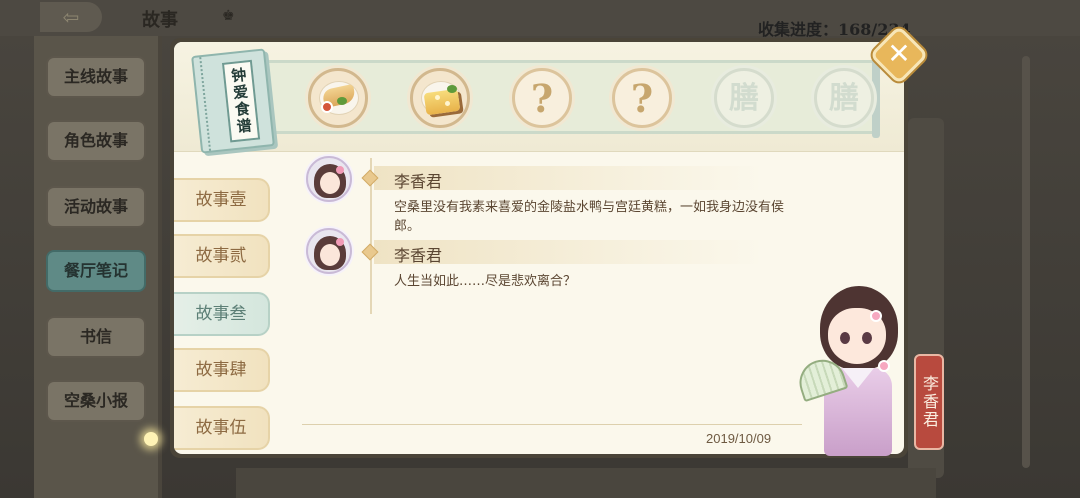  Describe the element at coordinates (440, 98) in the screenshot. I see `dish-cake-icon` at that location.